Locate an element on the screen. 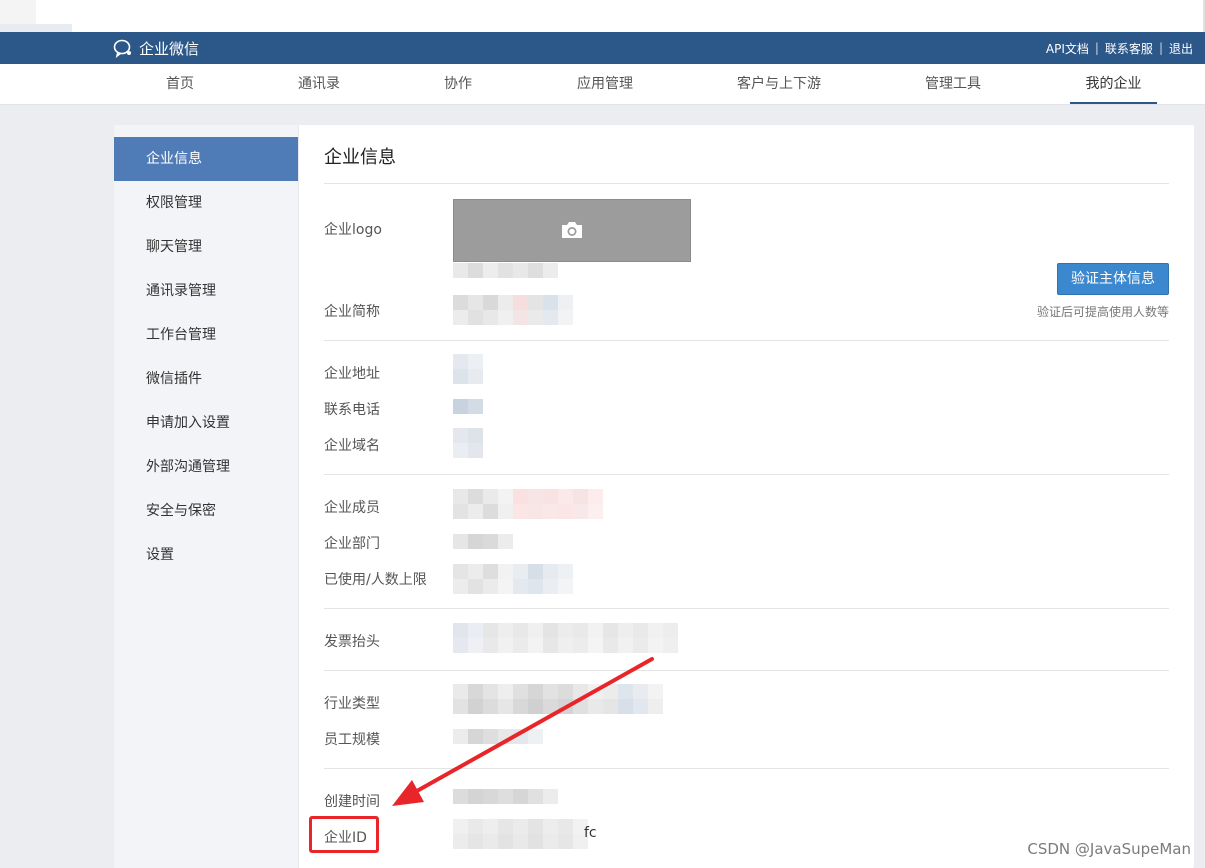 The image size is (1205, 868). app-logo: 企业微信 is located at coordinates (156, 48).